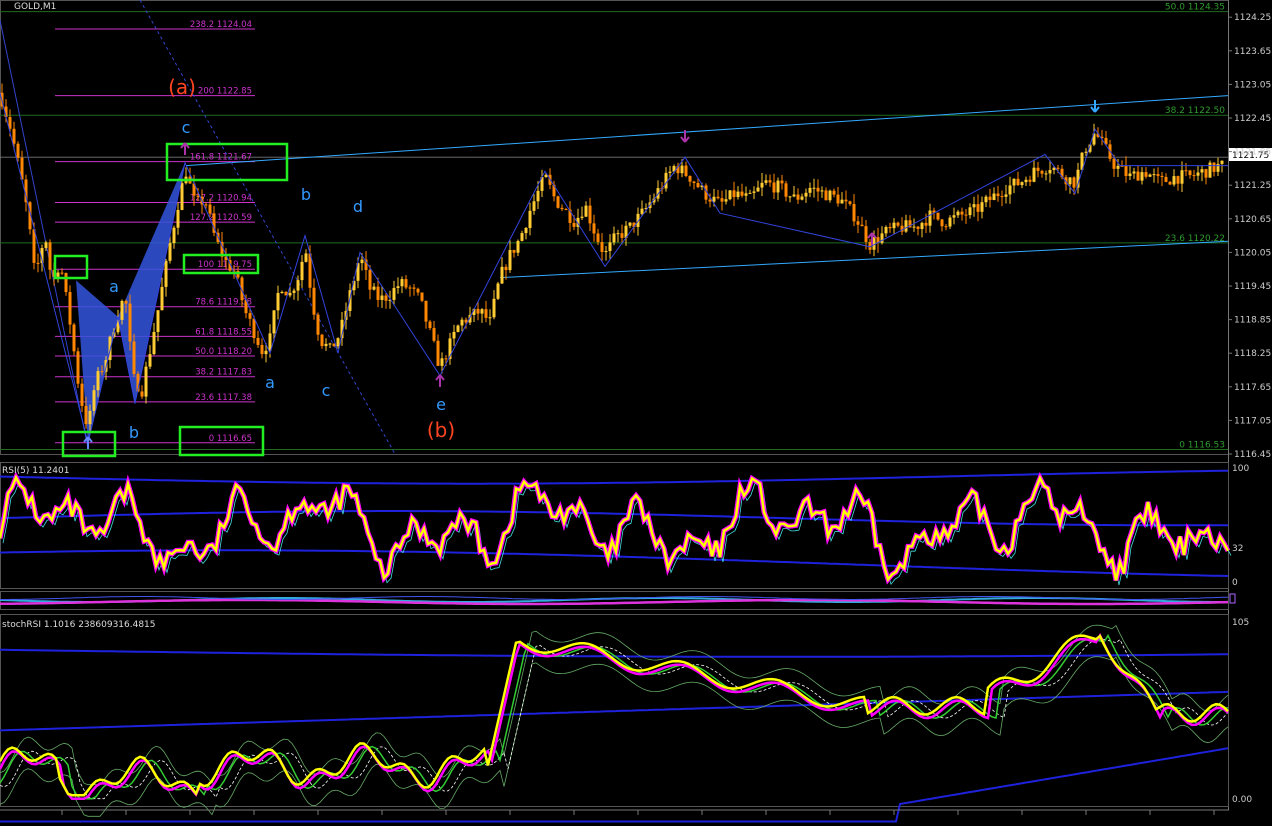  I want to click on level-label: 38.2 1122.50, so click(1195, 111).